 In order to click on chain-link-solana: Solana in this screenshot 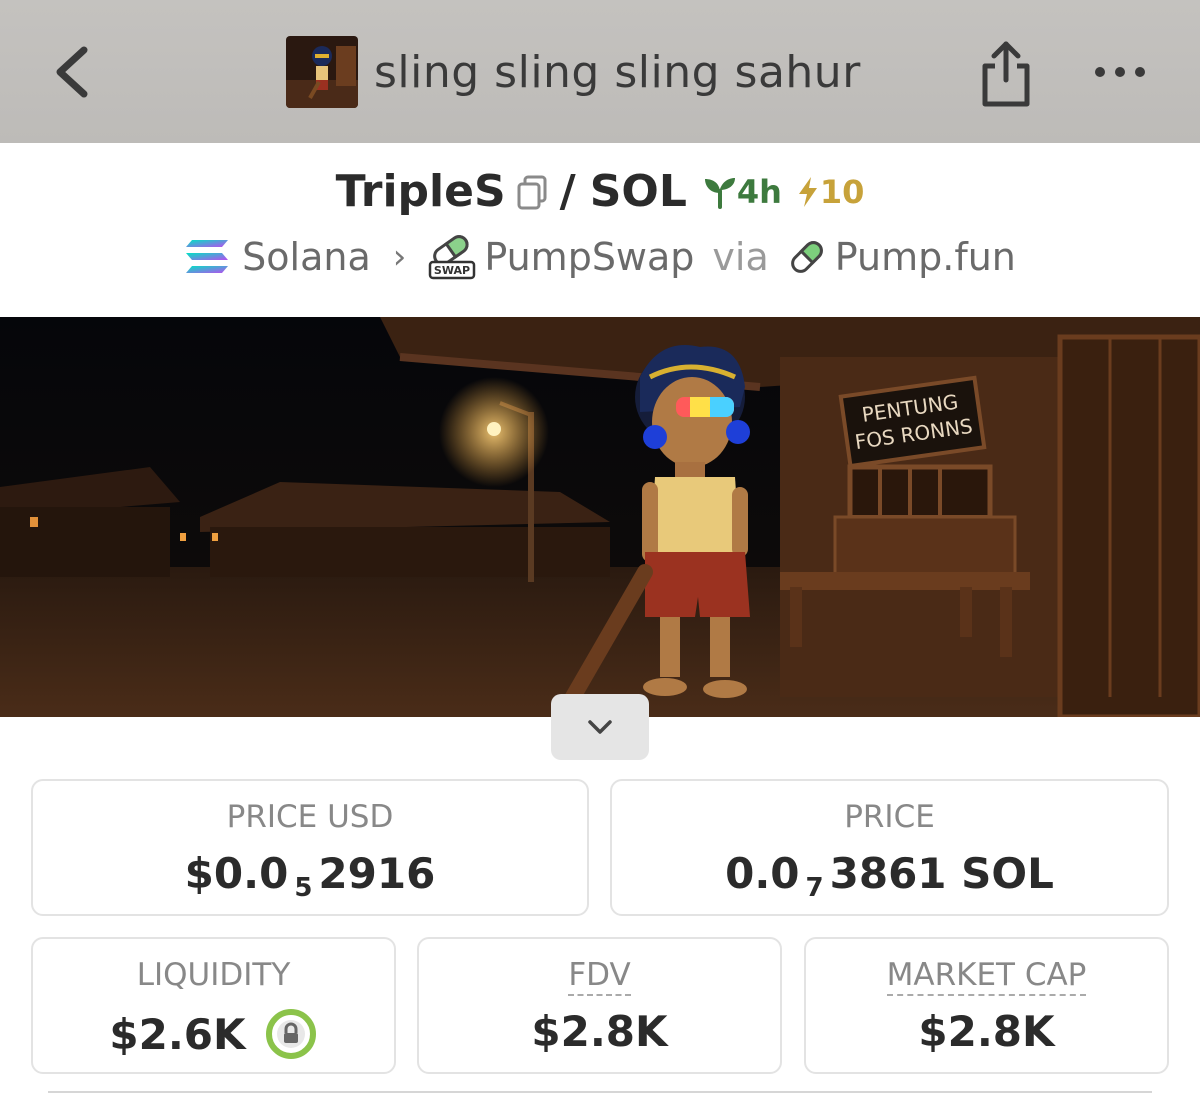, I will do `click(306, 257)`.